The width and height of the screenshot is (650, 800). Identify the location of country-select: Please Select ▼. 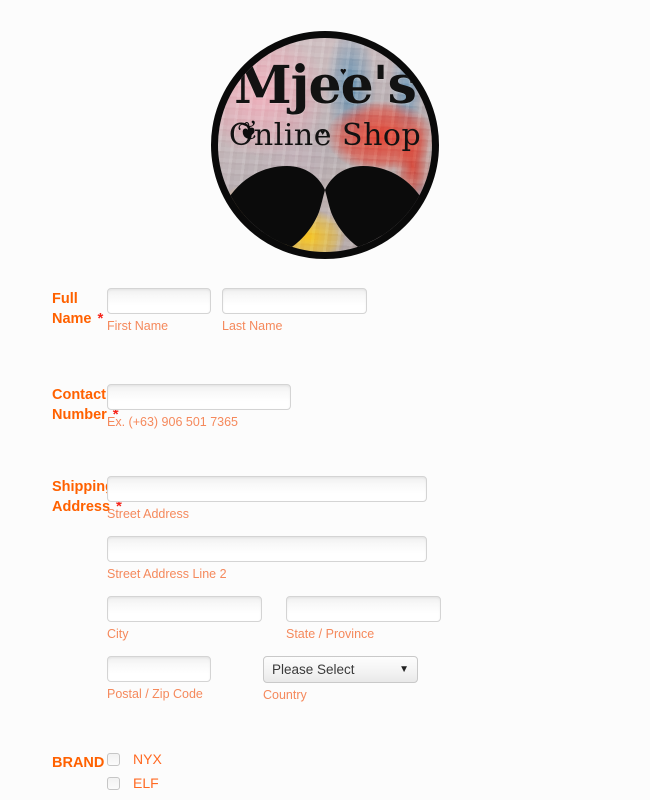
(340, 669).